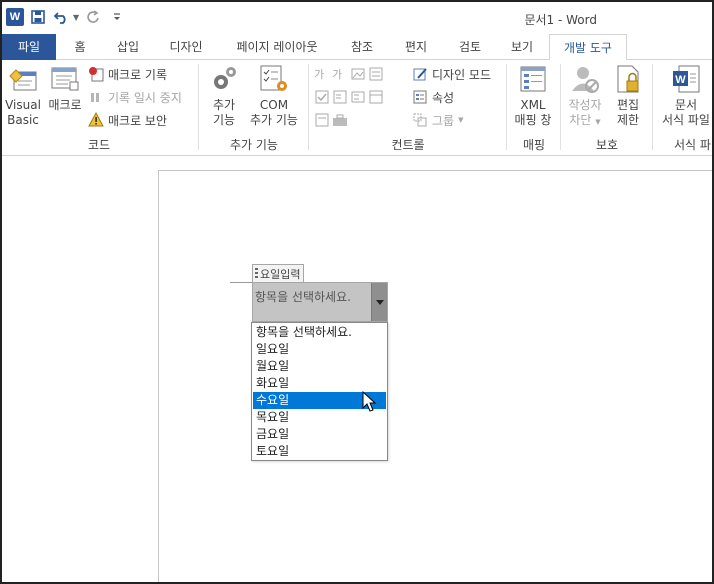 This screenshot has height=584, width=714. Describe the element at coordinates (274, 96) in the screenshot. I see `com-addins-button: COM 추가 기능` at that location.